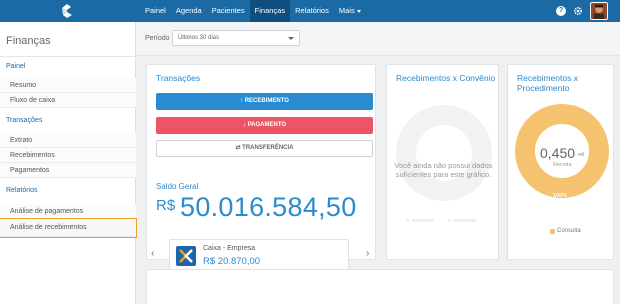  I want to click on nav-painel-label: Painel, so click(155, 10).